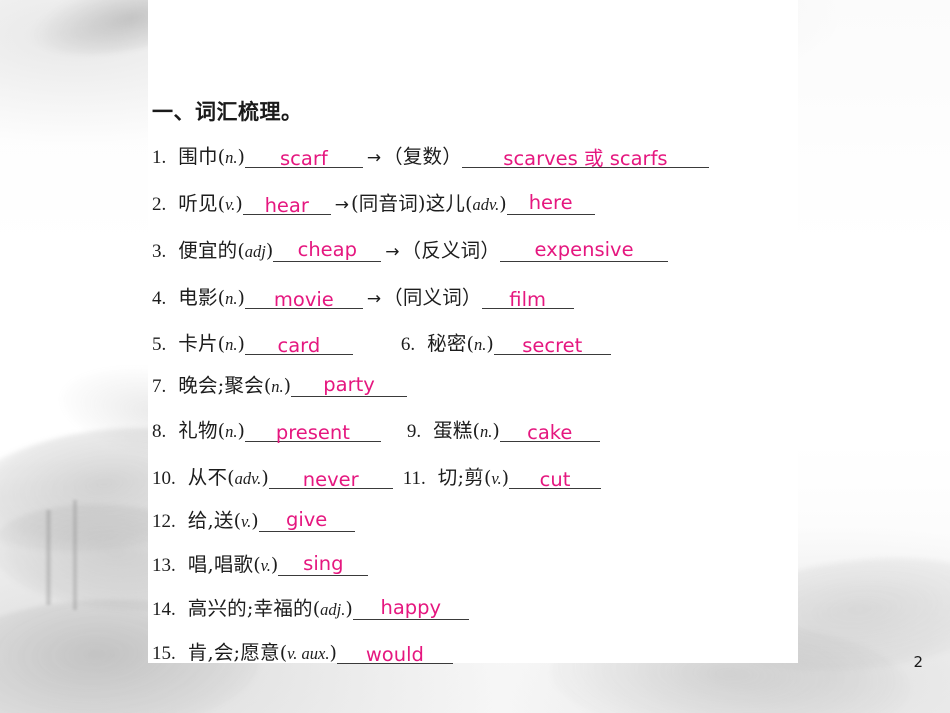  I want to click on item-number: 3., so click(159, 251).